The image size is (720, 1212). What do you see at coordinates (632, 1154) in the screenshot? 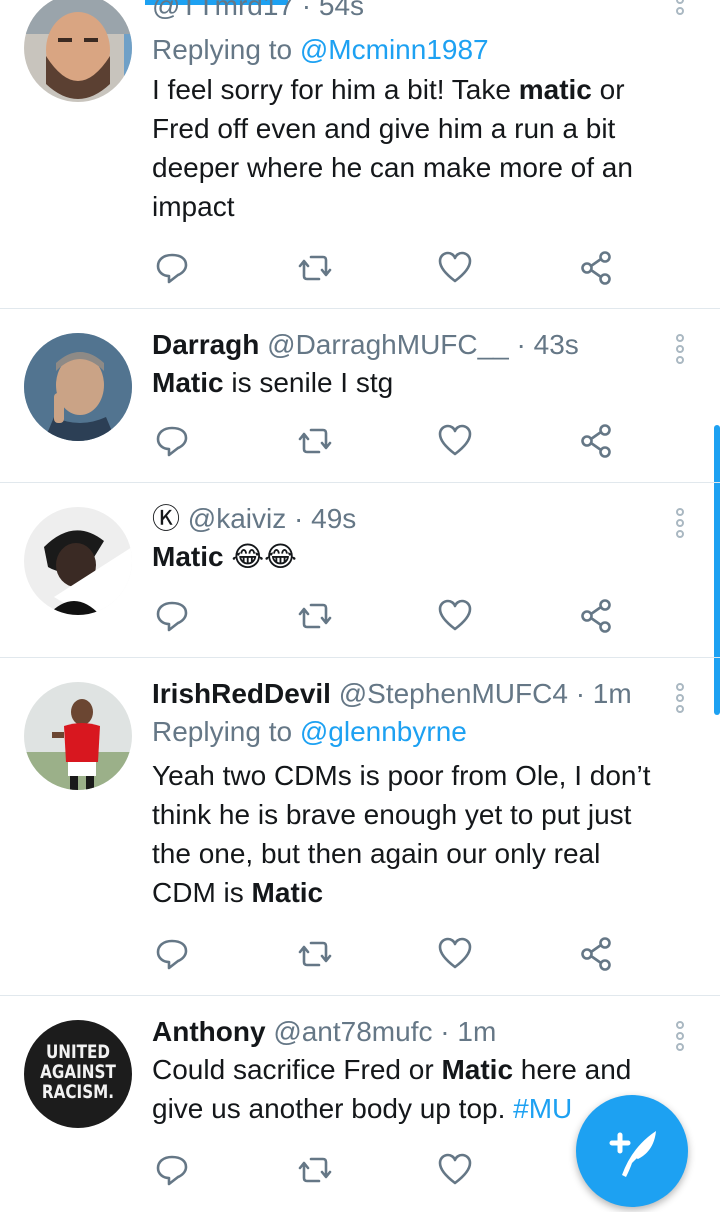
I see `compose-tweet-icon` at bounding box center [632, 1154].